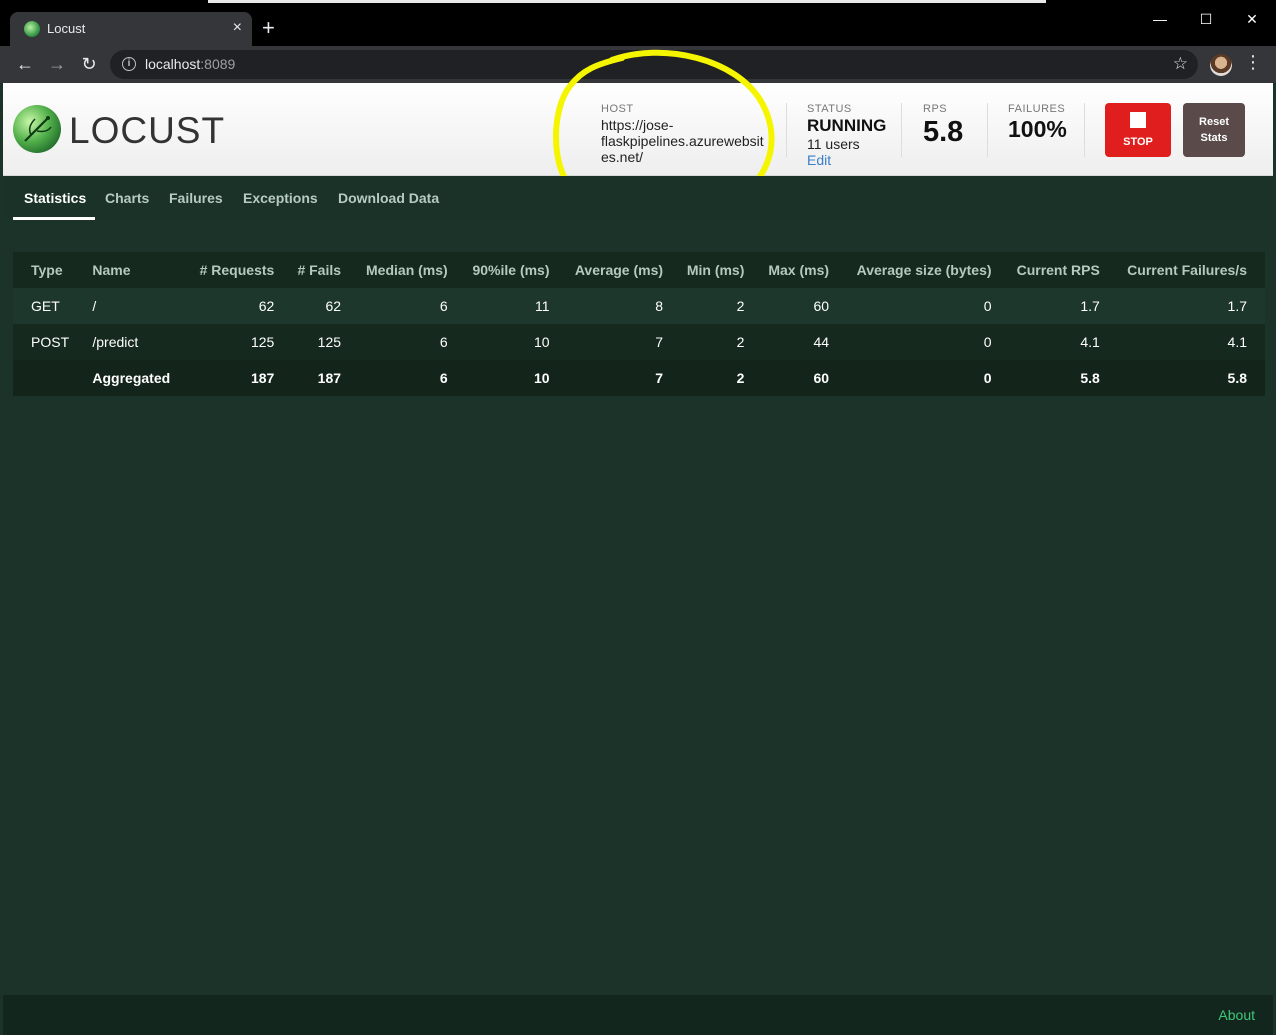 The height and width of the screenshot is (1035, 1276). Describe the element at coordinates (48, 270) in the screenshot. I see `column-header: Type` at that location.